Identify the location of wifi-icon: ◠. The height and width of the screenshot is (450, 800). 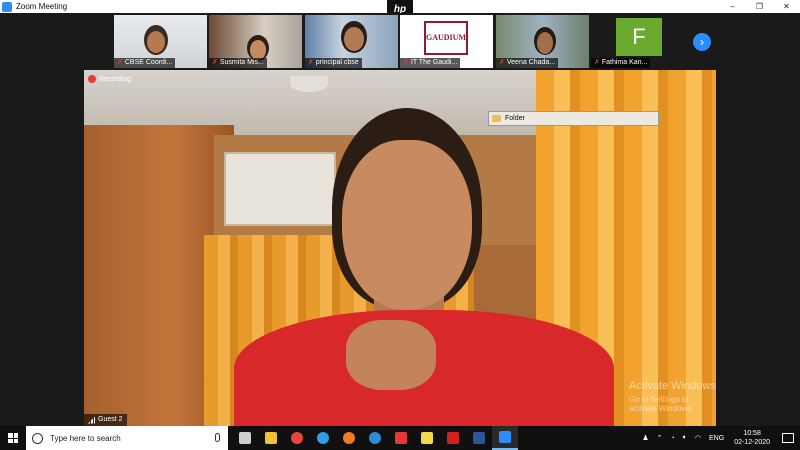
(698, 438).